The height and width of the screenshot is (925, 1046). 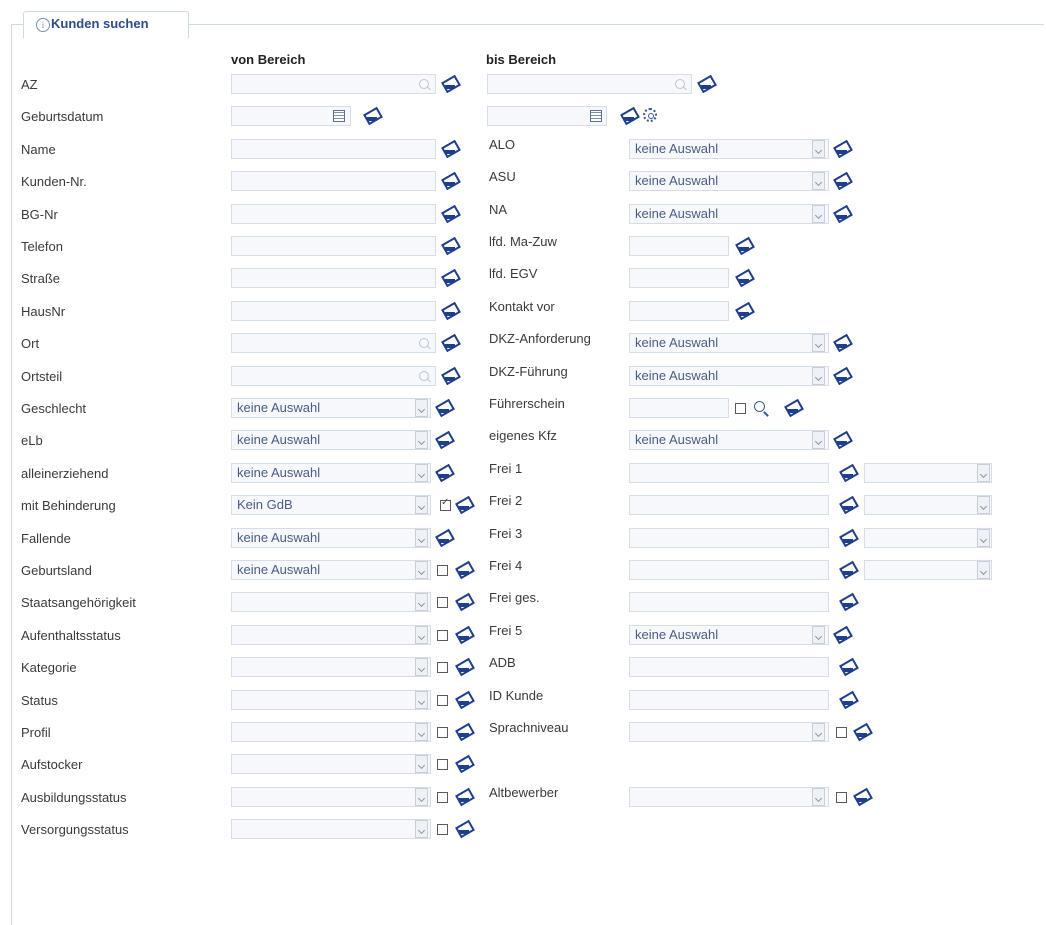 I want to click on select-left-15: keine Auswahl, so click(x=331, y=570).